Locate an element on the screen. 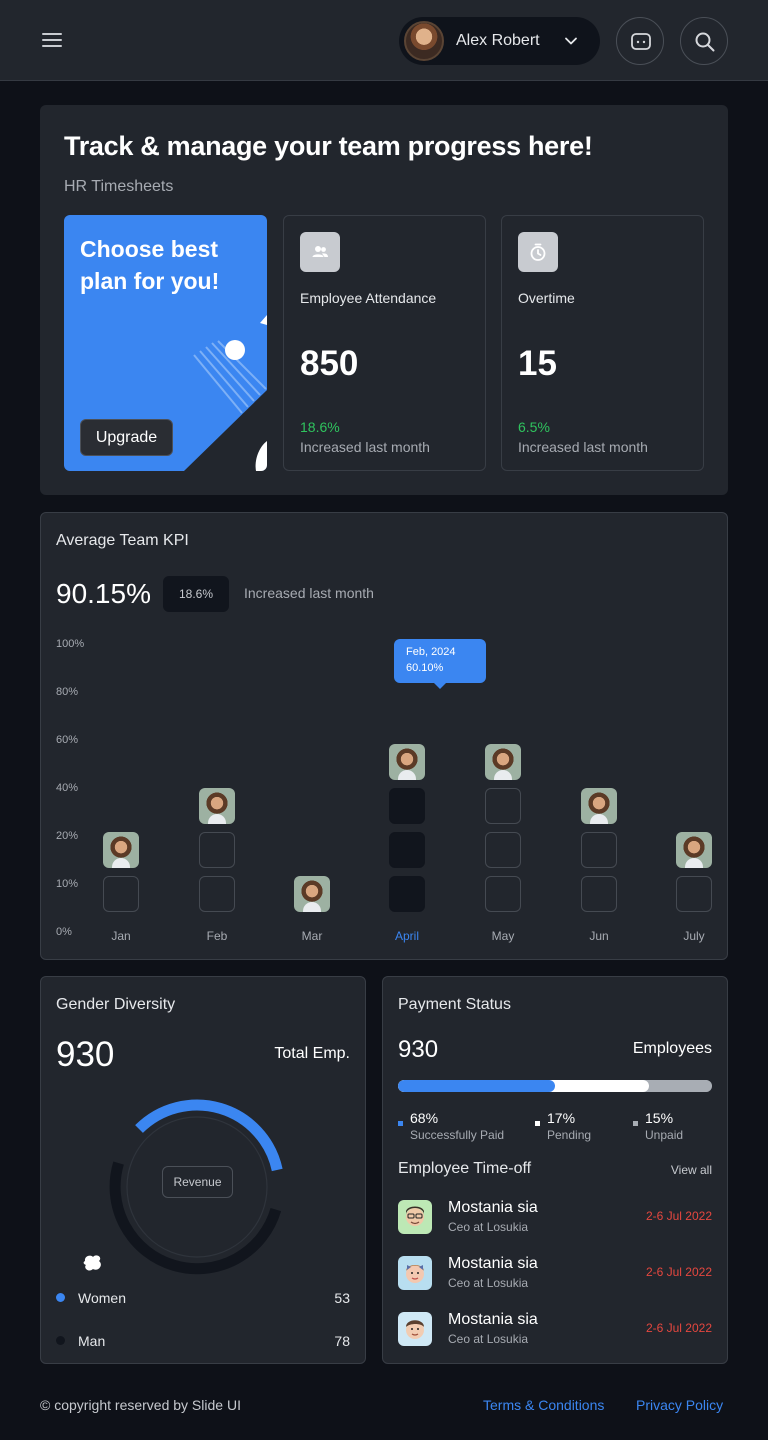  user-avatar is located at coordinates (424, 41).